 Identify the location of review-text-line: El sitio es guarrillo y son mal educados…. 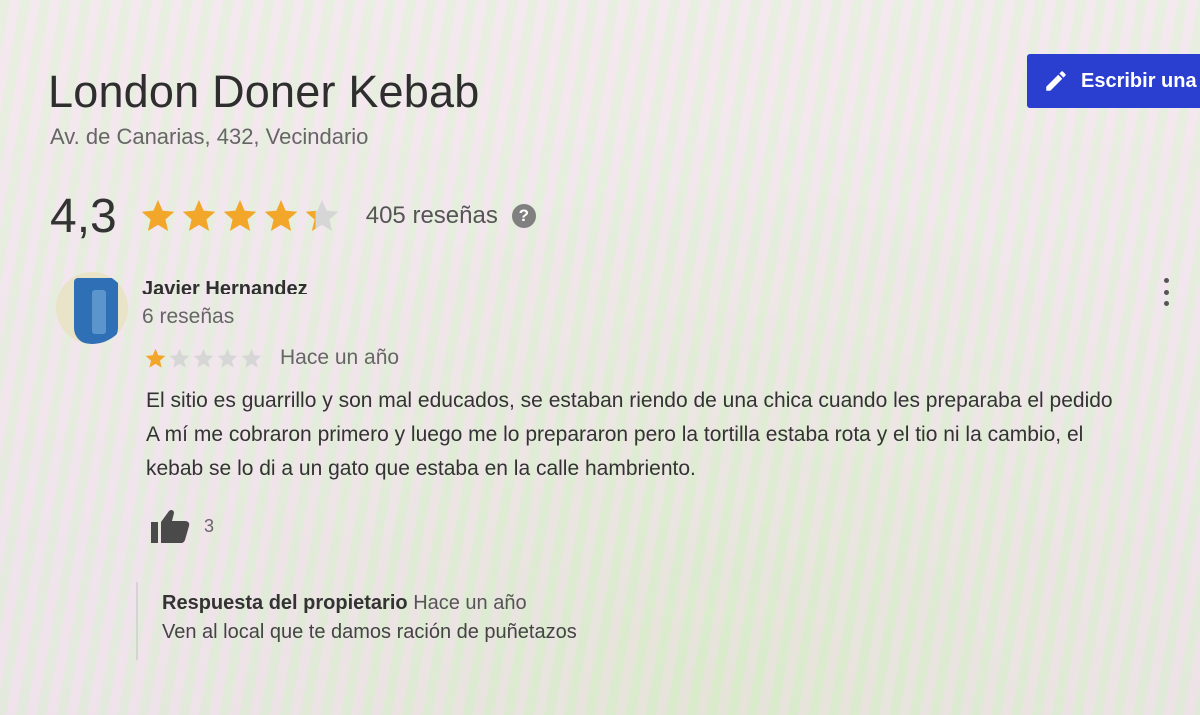
(629, 400).